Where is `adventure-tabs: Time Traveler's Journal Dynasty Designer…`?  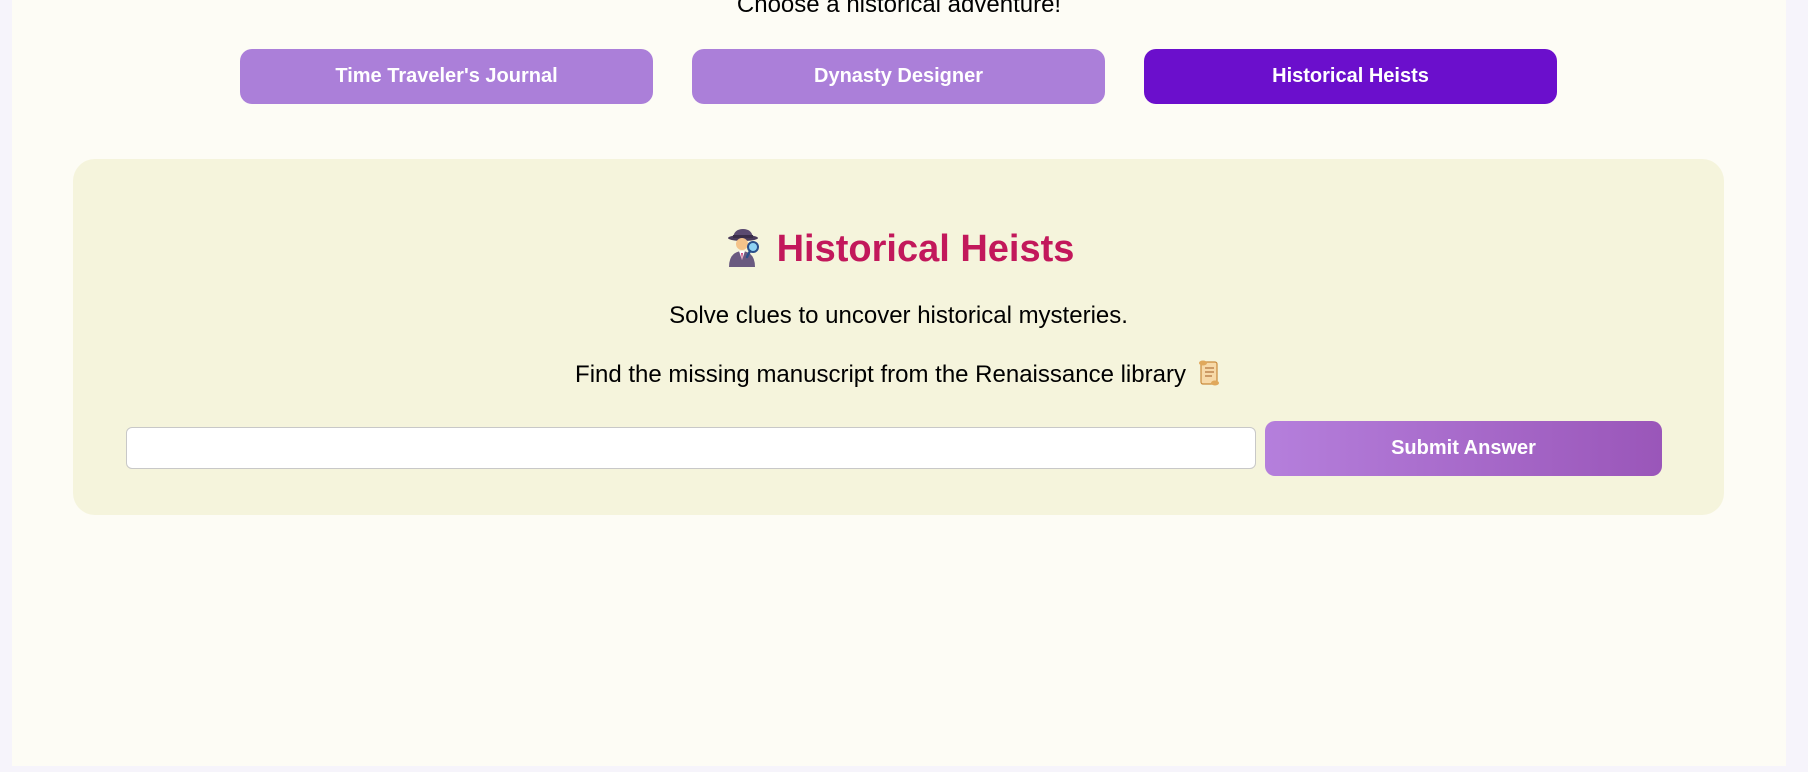 adventure-tabs: Time Traveler's Journal Dynasty Designer… is located at coordinates (899, 76).